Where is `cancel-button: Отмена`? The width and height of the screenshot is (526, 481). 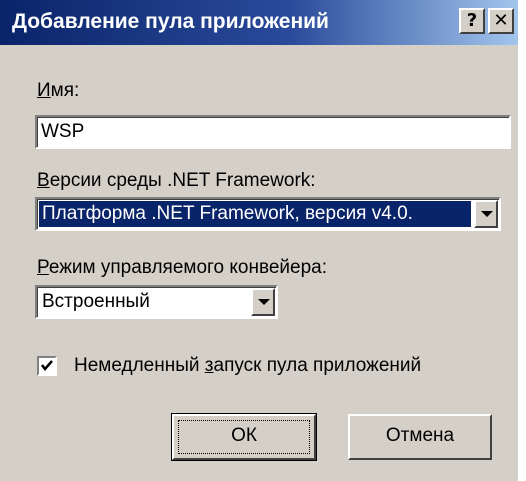 cancel-button: Отмена is located at coordinates (420, 437).